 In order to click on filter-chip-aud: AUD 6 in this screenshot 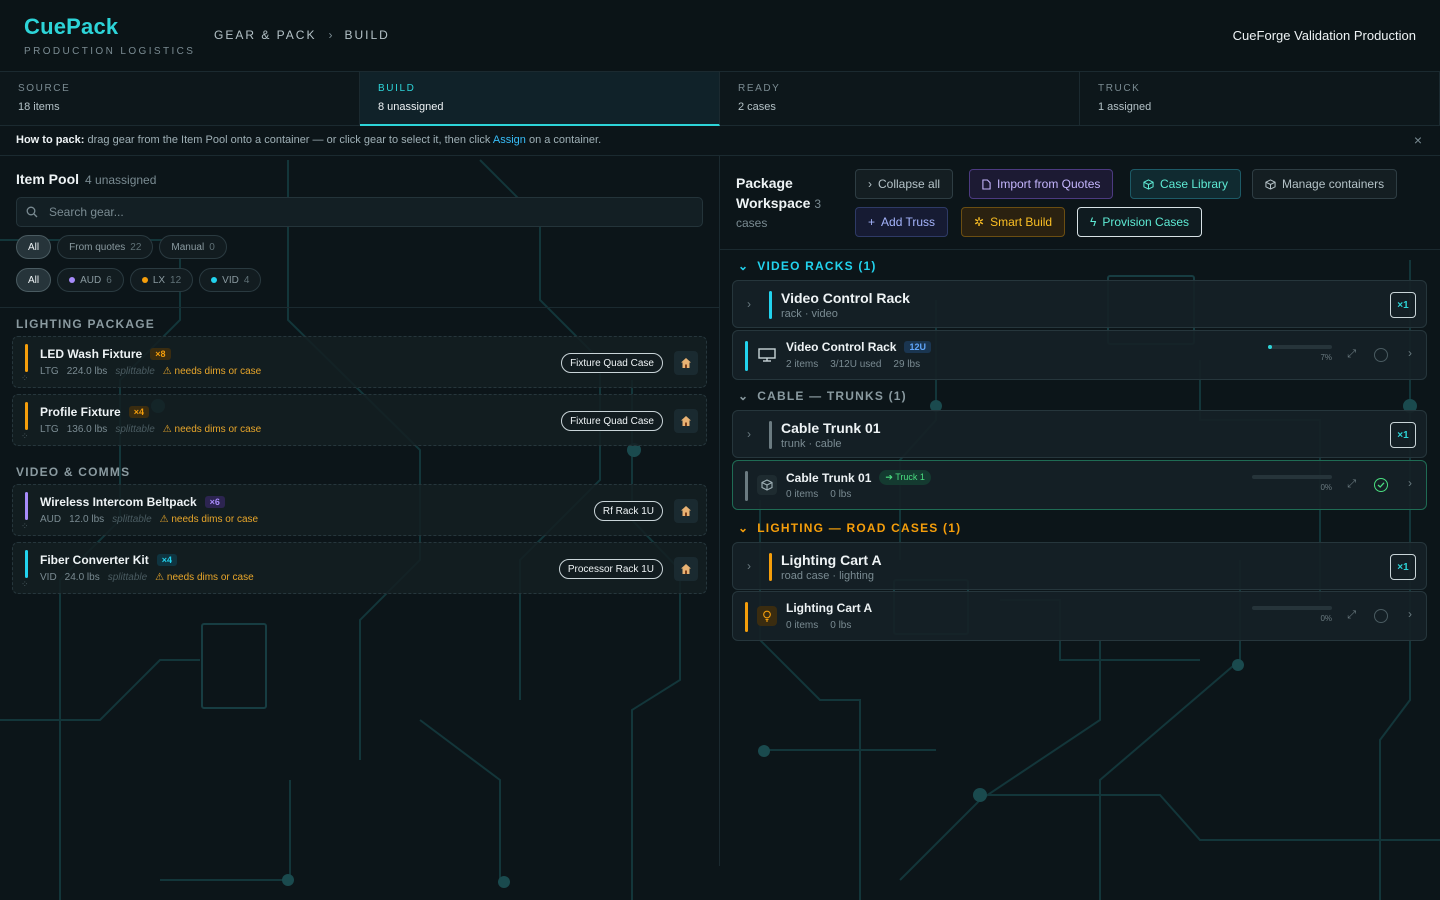, I will do `click(90, 280)`.